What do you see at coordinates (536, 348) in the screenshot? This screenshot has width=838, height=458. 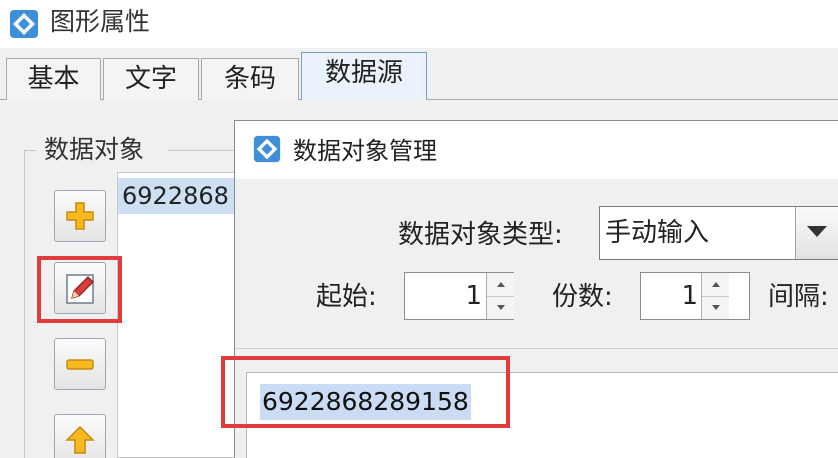 I see `dialog-divider` at bounding box center [536, 348].